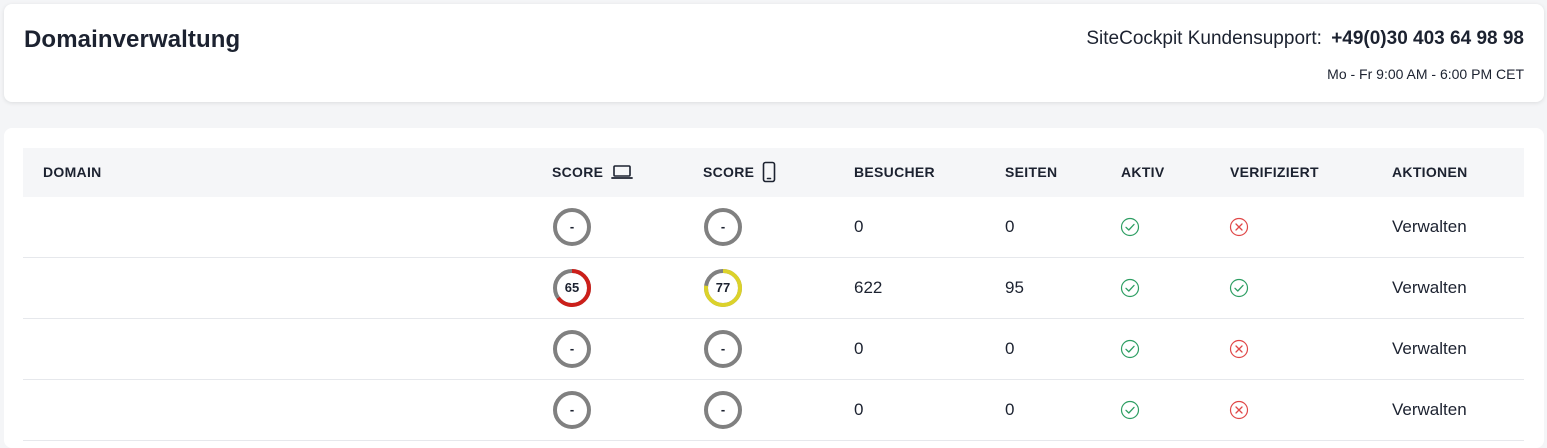  What do you see at coordinates (1274, 172) in the screenshot?
I see `column-header-verified: VERIFIZIERT` at bounding box center [1274, 172].